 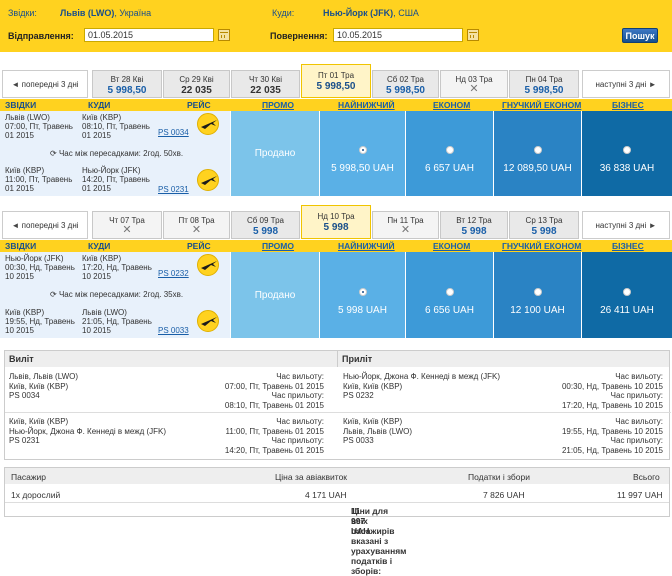 What do you see at coordinates (299, 36) in the screenshot?
I see `return-label: Повернення:` at bounding box center [299, 36].